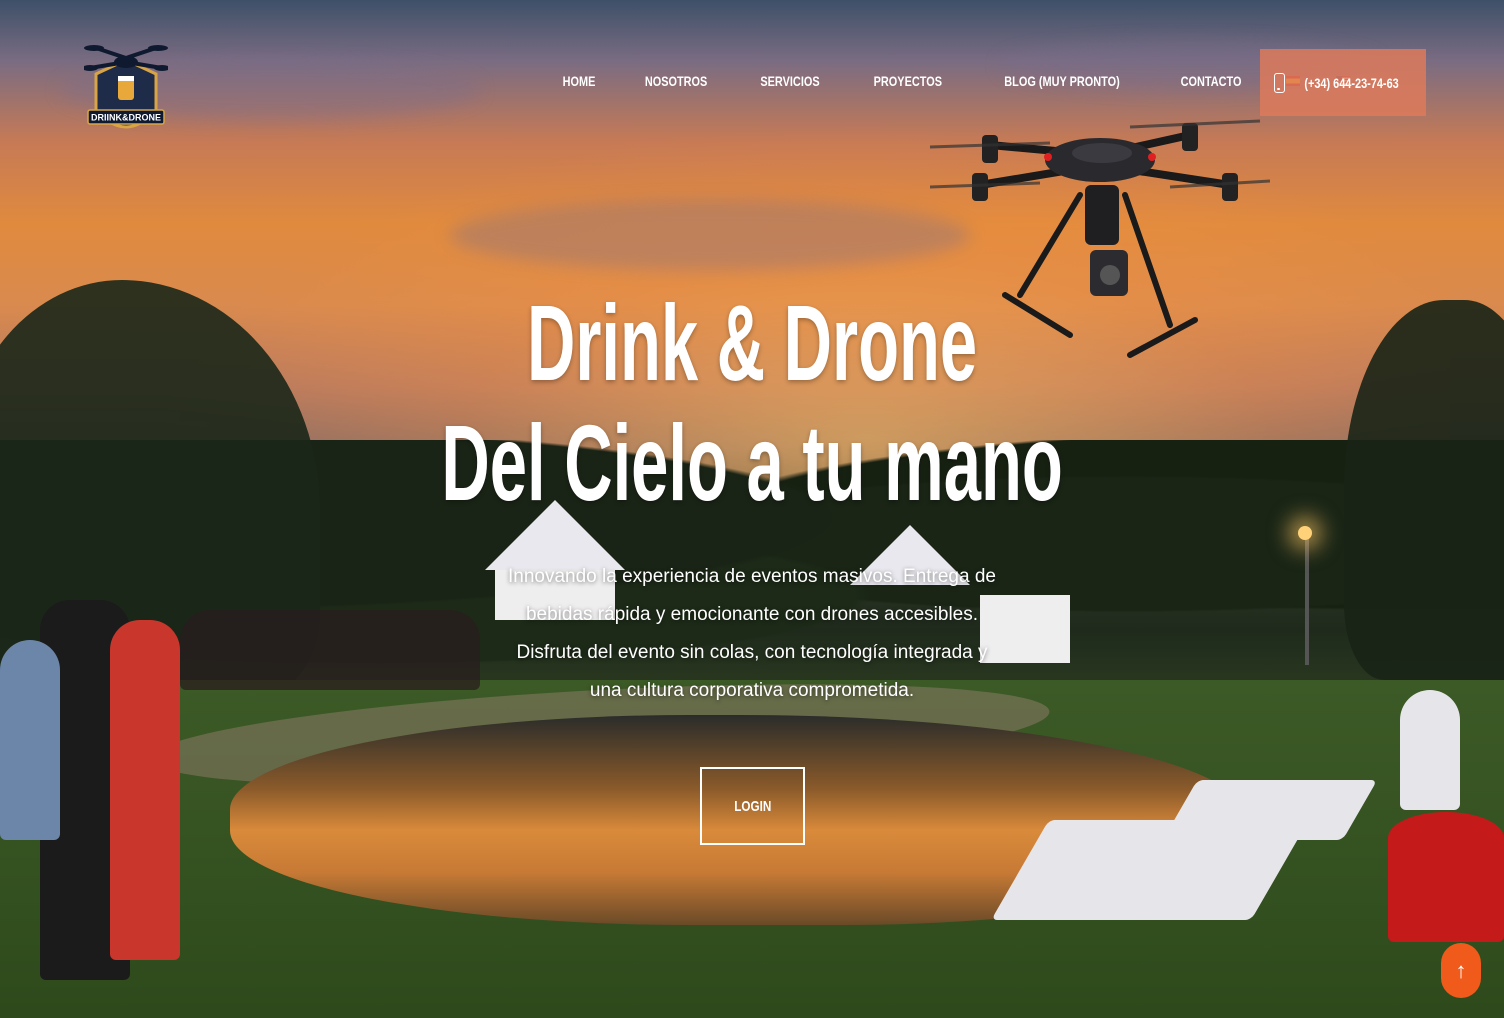 Image resolution: width=1504 pixels, height=1018 pixels. What do you see at coordinates (126, 118) in the screenshot?
I see `logo-text: DRIINK&DRONE` at bounding box center [126, 118].